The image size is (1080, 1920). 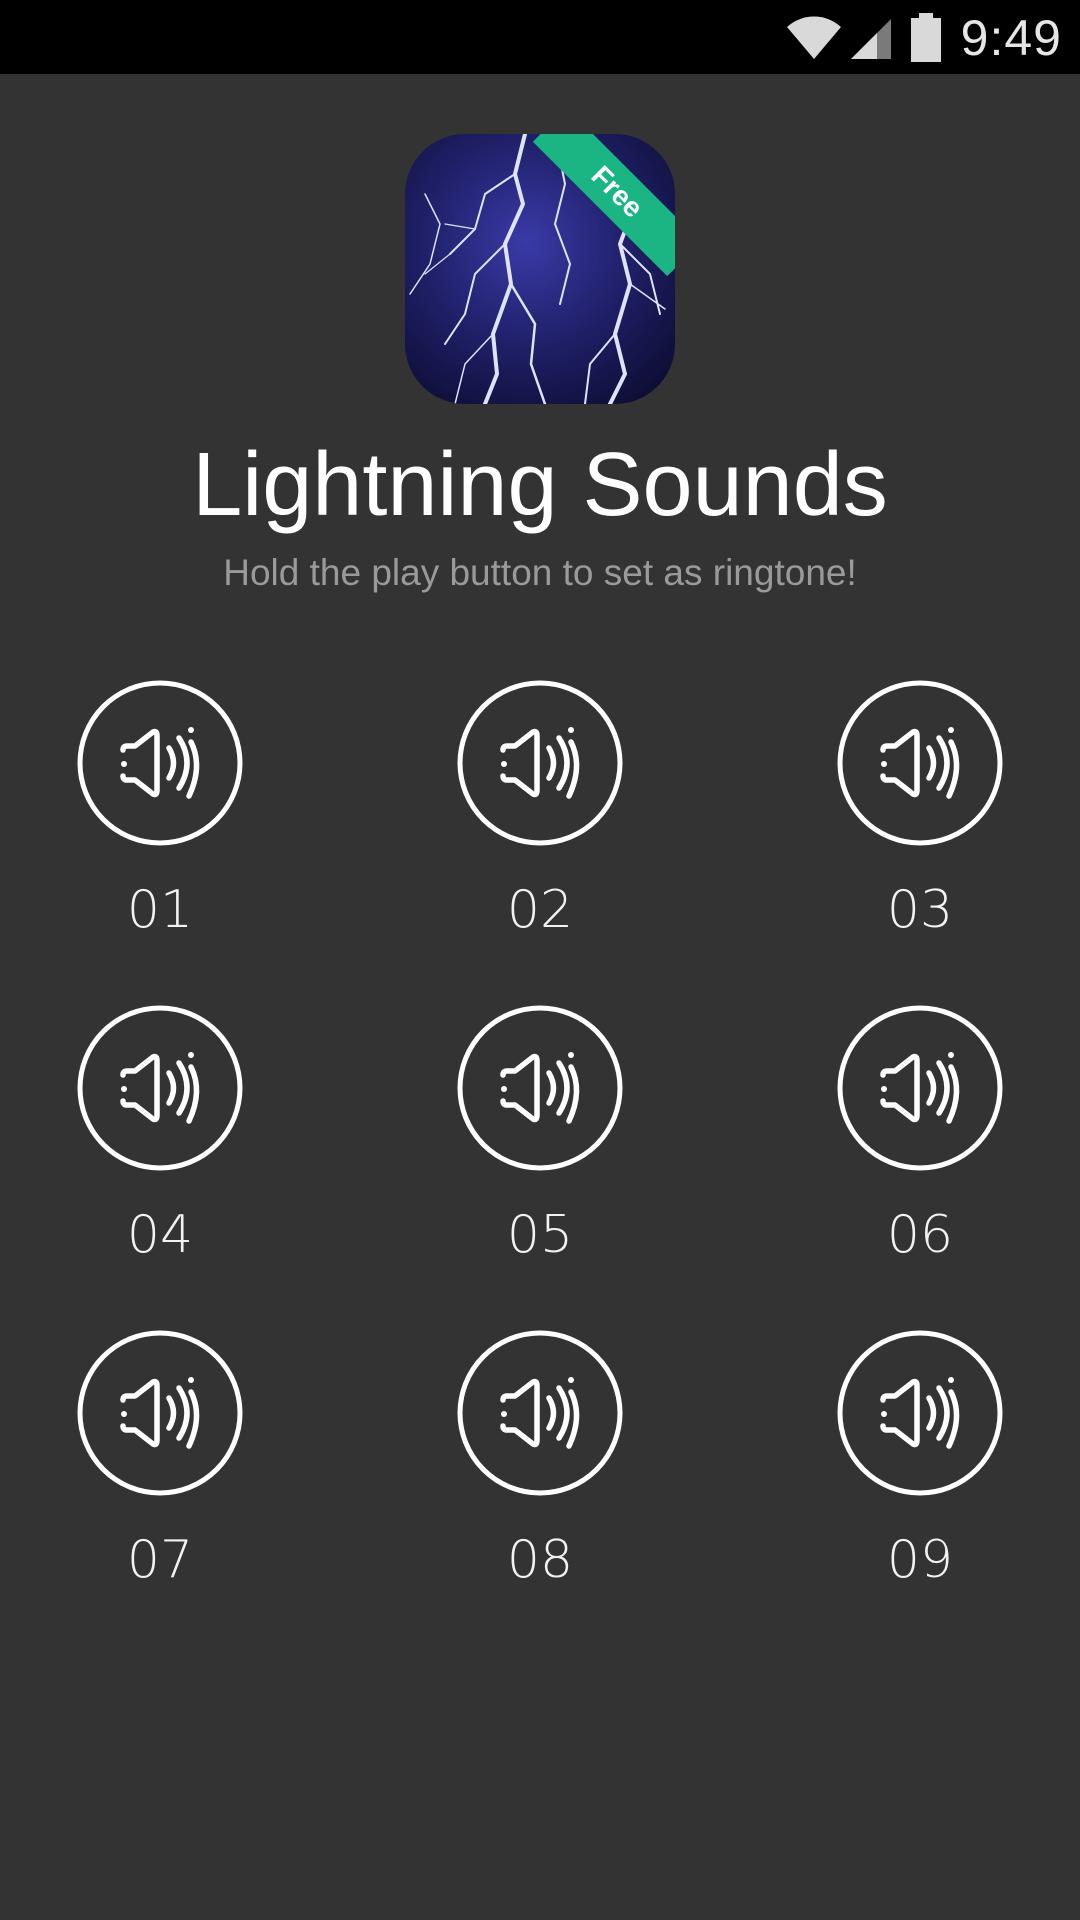 I want to click on sound-label: 05, so click(x=540, y=1235).